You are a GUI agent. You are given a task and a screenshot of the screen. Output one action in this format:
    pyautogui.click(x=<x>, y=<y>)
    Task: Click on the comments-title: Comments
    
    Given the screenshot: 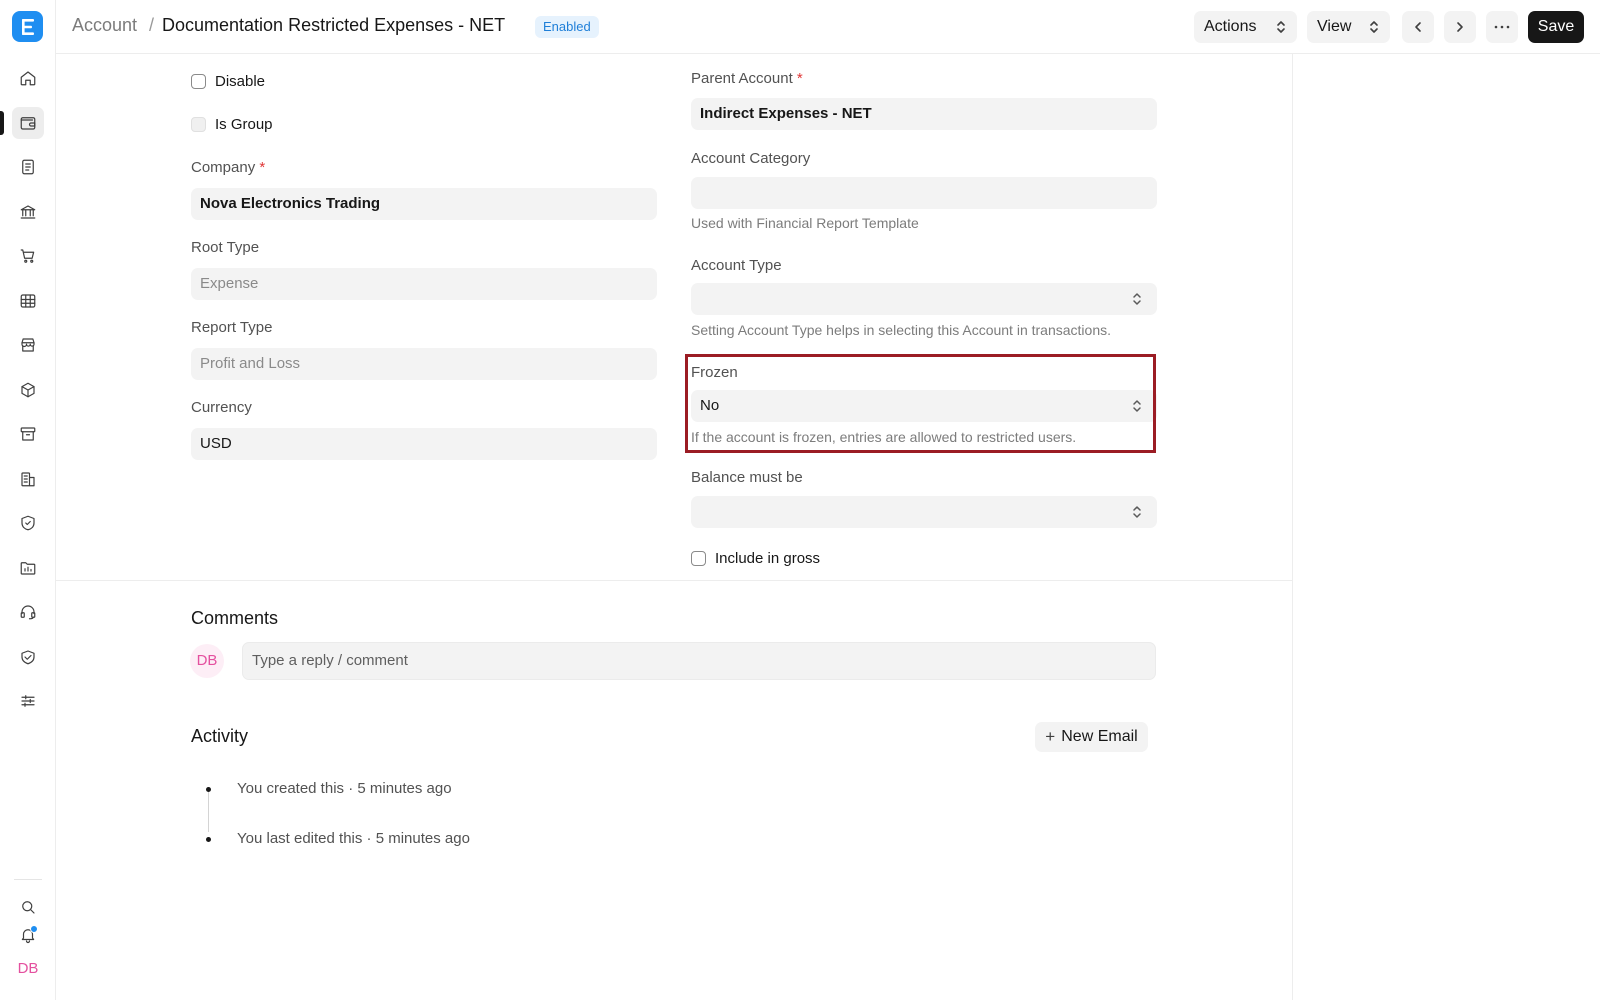 What is the action you would take?
    pyautogui.click(x=235, y=618)
    